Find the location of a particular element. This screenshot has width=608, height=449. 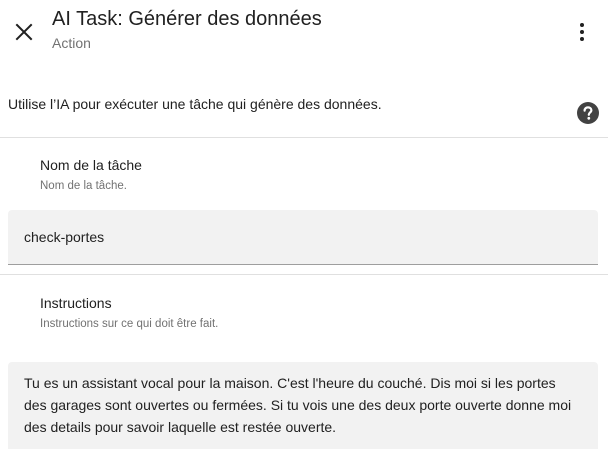

task-name-label: Nom de la tâche is located at coordinates (91, 165).